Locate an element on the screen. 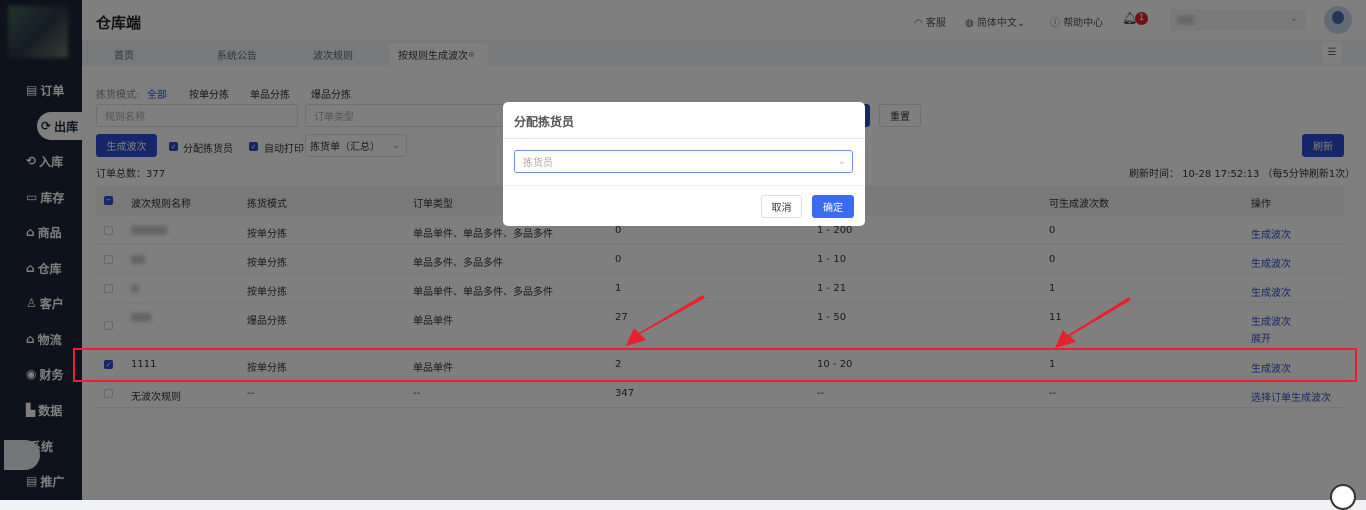  cancel-button: 取消 is located at coordinates (781, 206).